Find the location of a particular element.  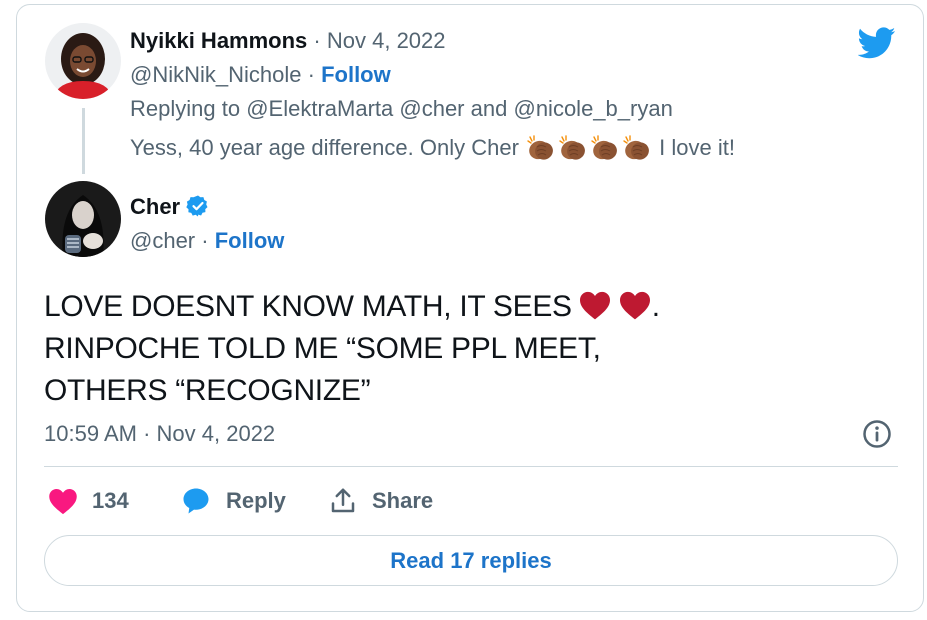

reply-date: Nov 4, 2022 is located at coordinates (386, 40).